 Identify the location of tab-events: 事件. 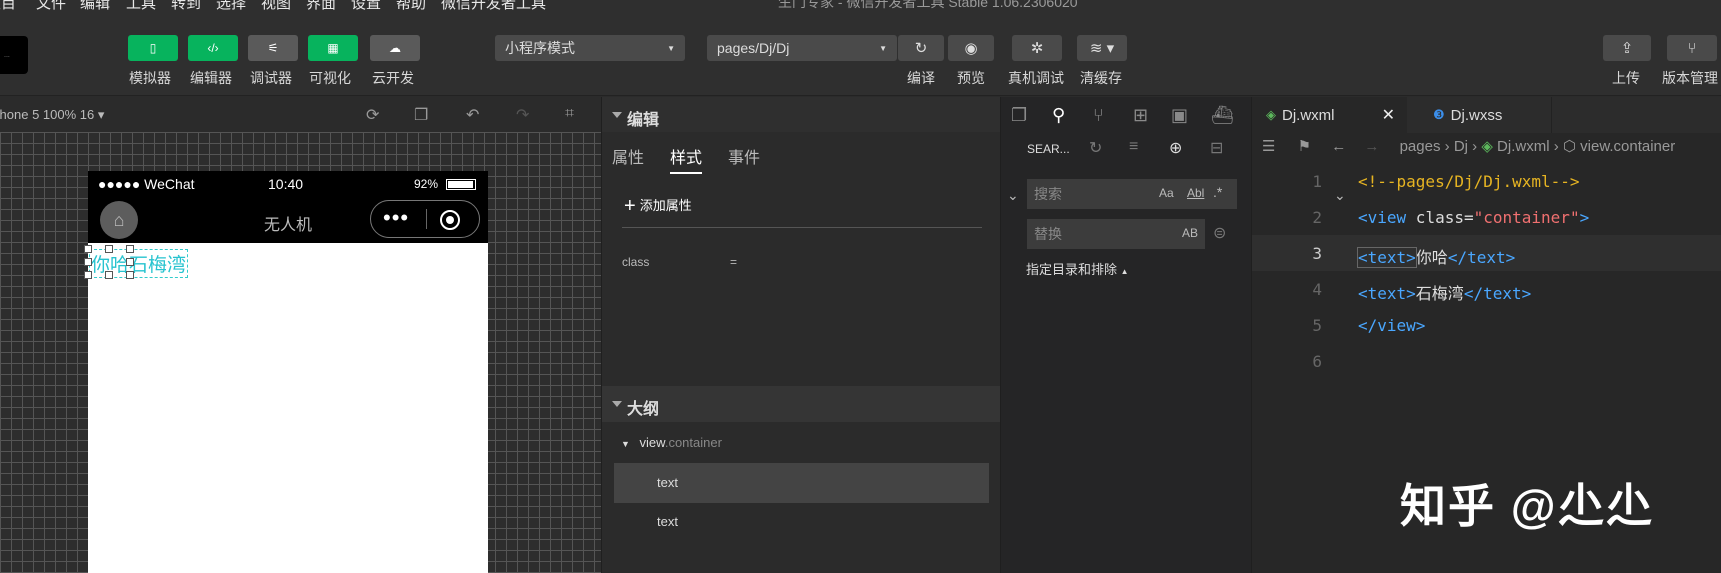
(744, 156).